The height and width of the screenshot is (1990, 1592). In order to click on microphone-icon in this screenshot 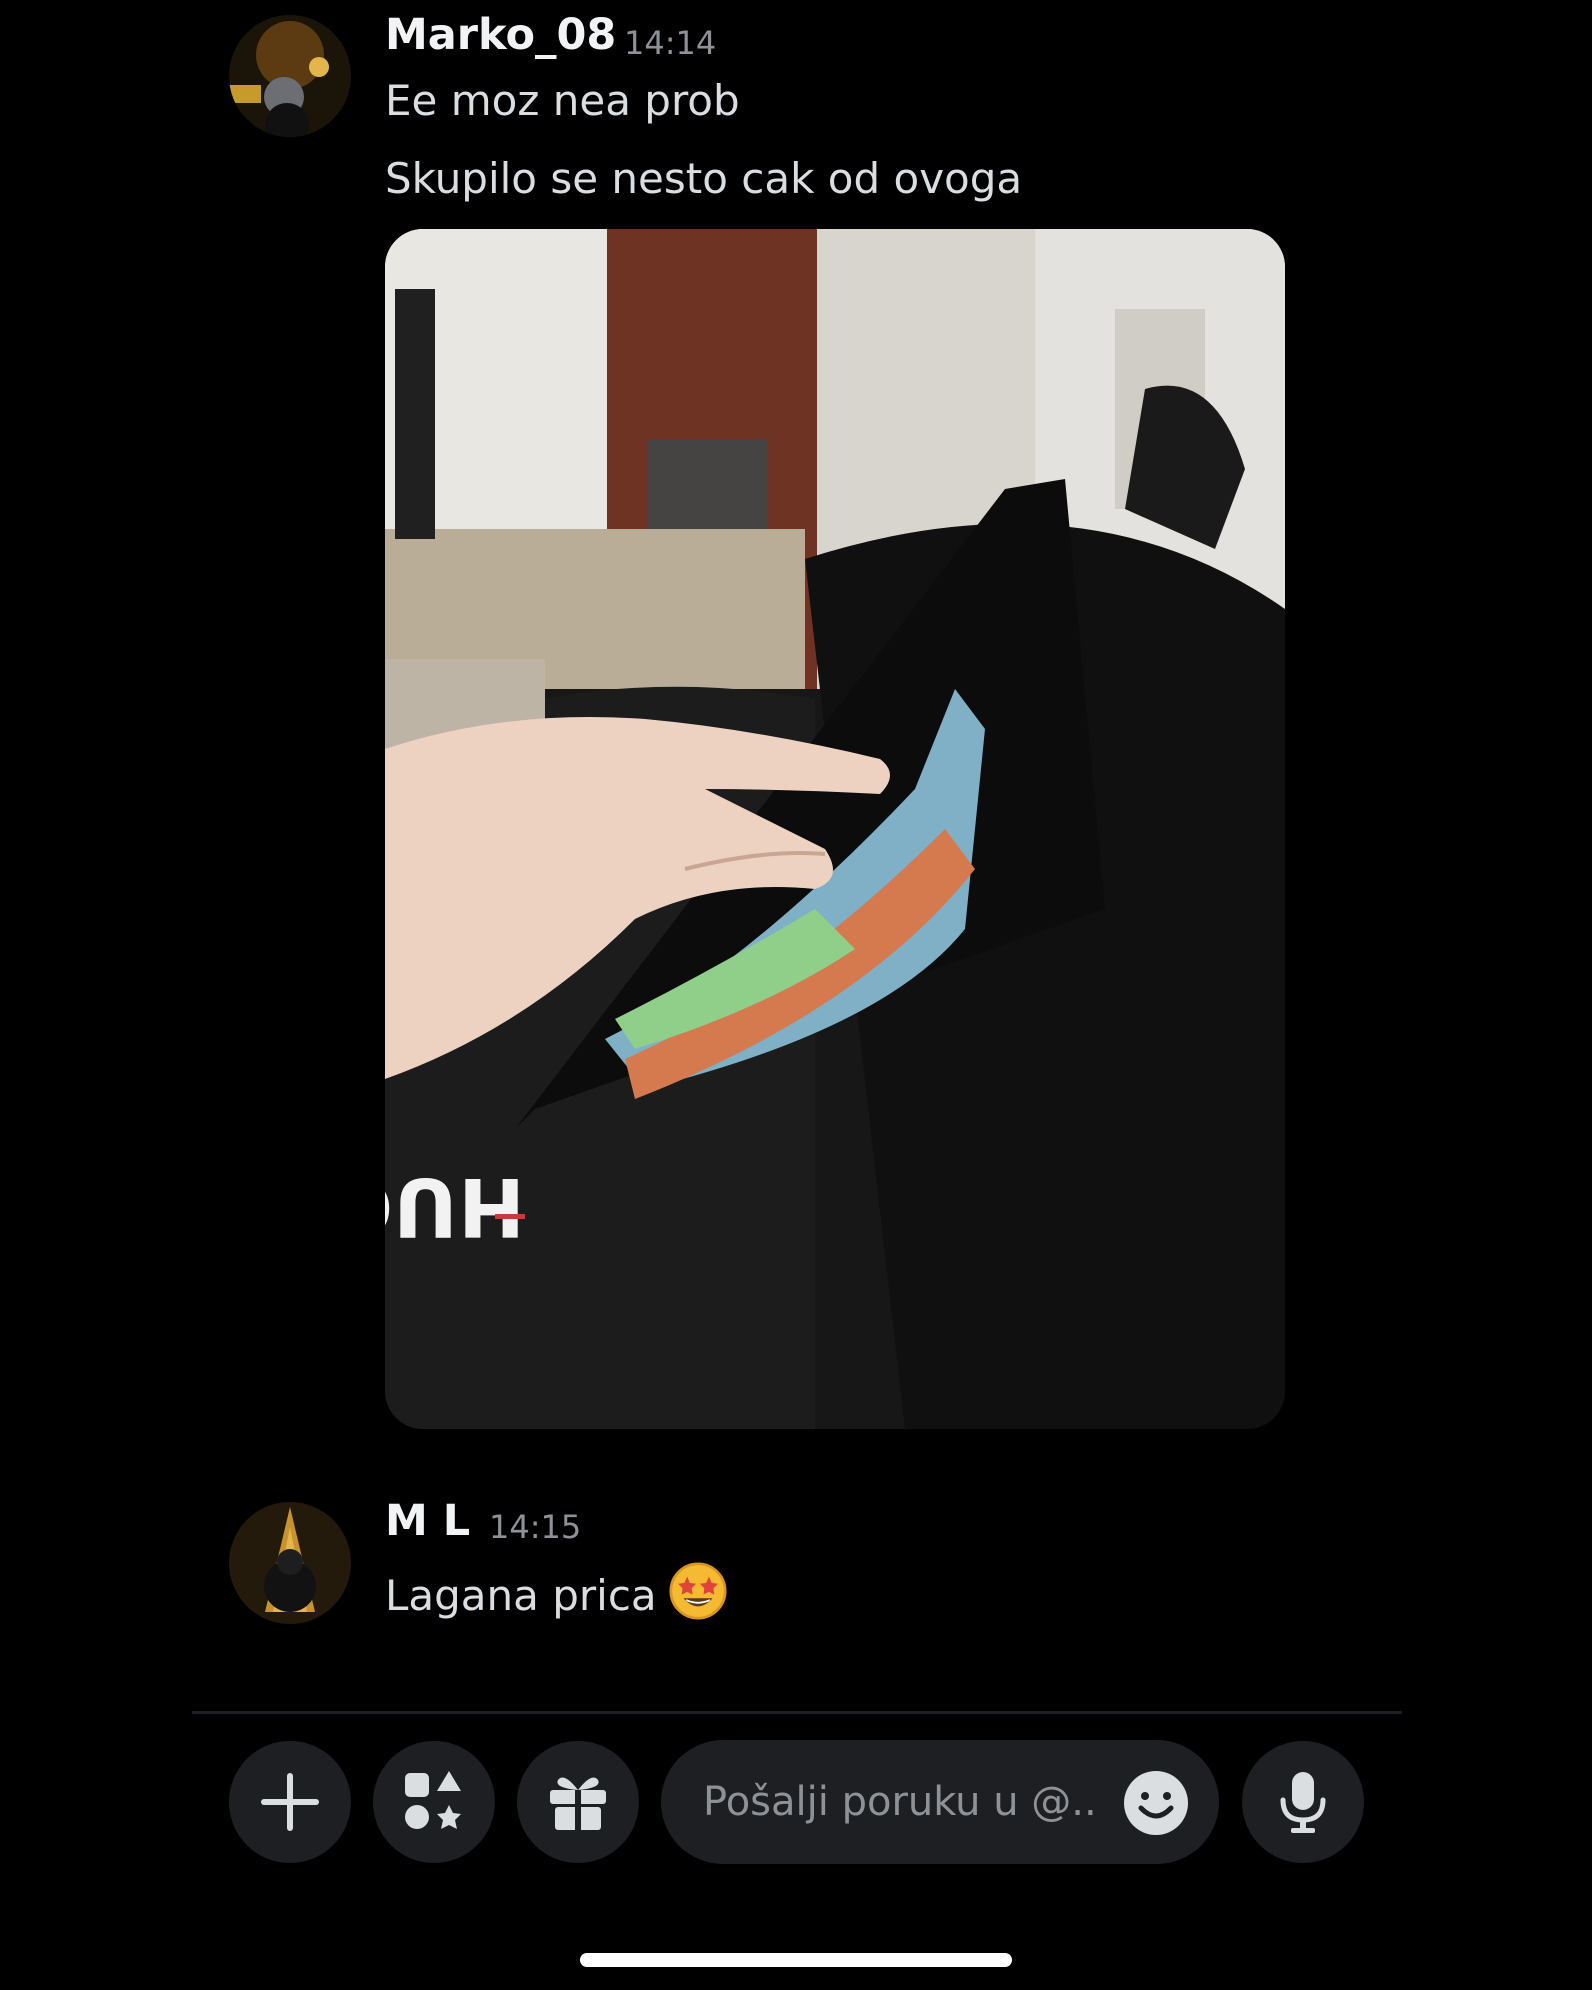, I will do `click(1303, 1802)`.